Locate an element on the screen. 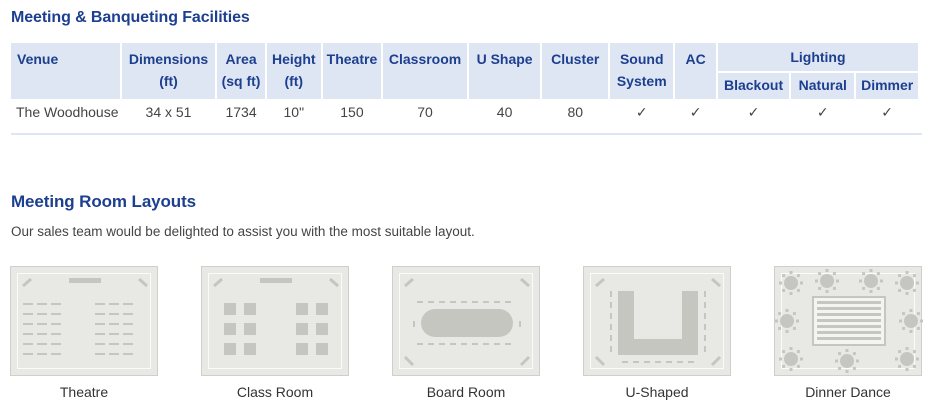 The height and width of the screenshot is (416, 933). cell-sound-system: ✓ is located at coordinates (641, 112).